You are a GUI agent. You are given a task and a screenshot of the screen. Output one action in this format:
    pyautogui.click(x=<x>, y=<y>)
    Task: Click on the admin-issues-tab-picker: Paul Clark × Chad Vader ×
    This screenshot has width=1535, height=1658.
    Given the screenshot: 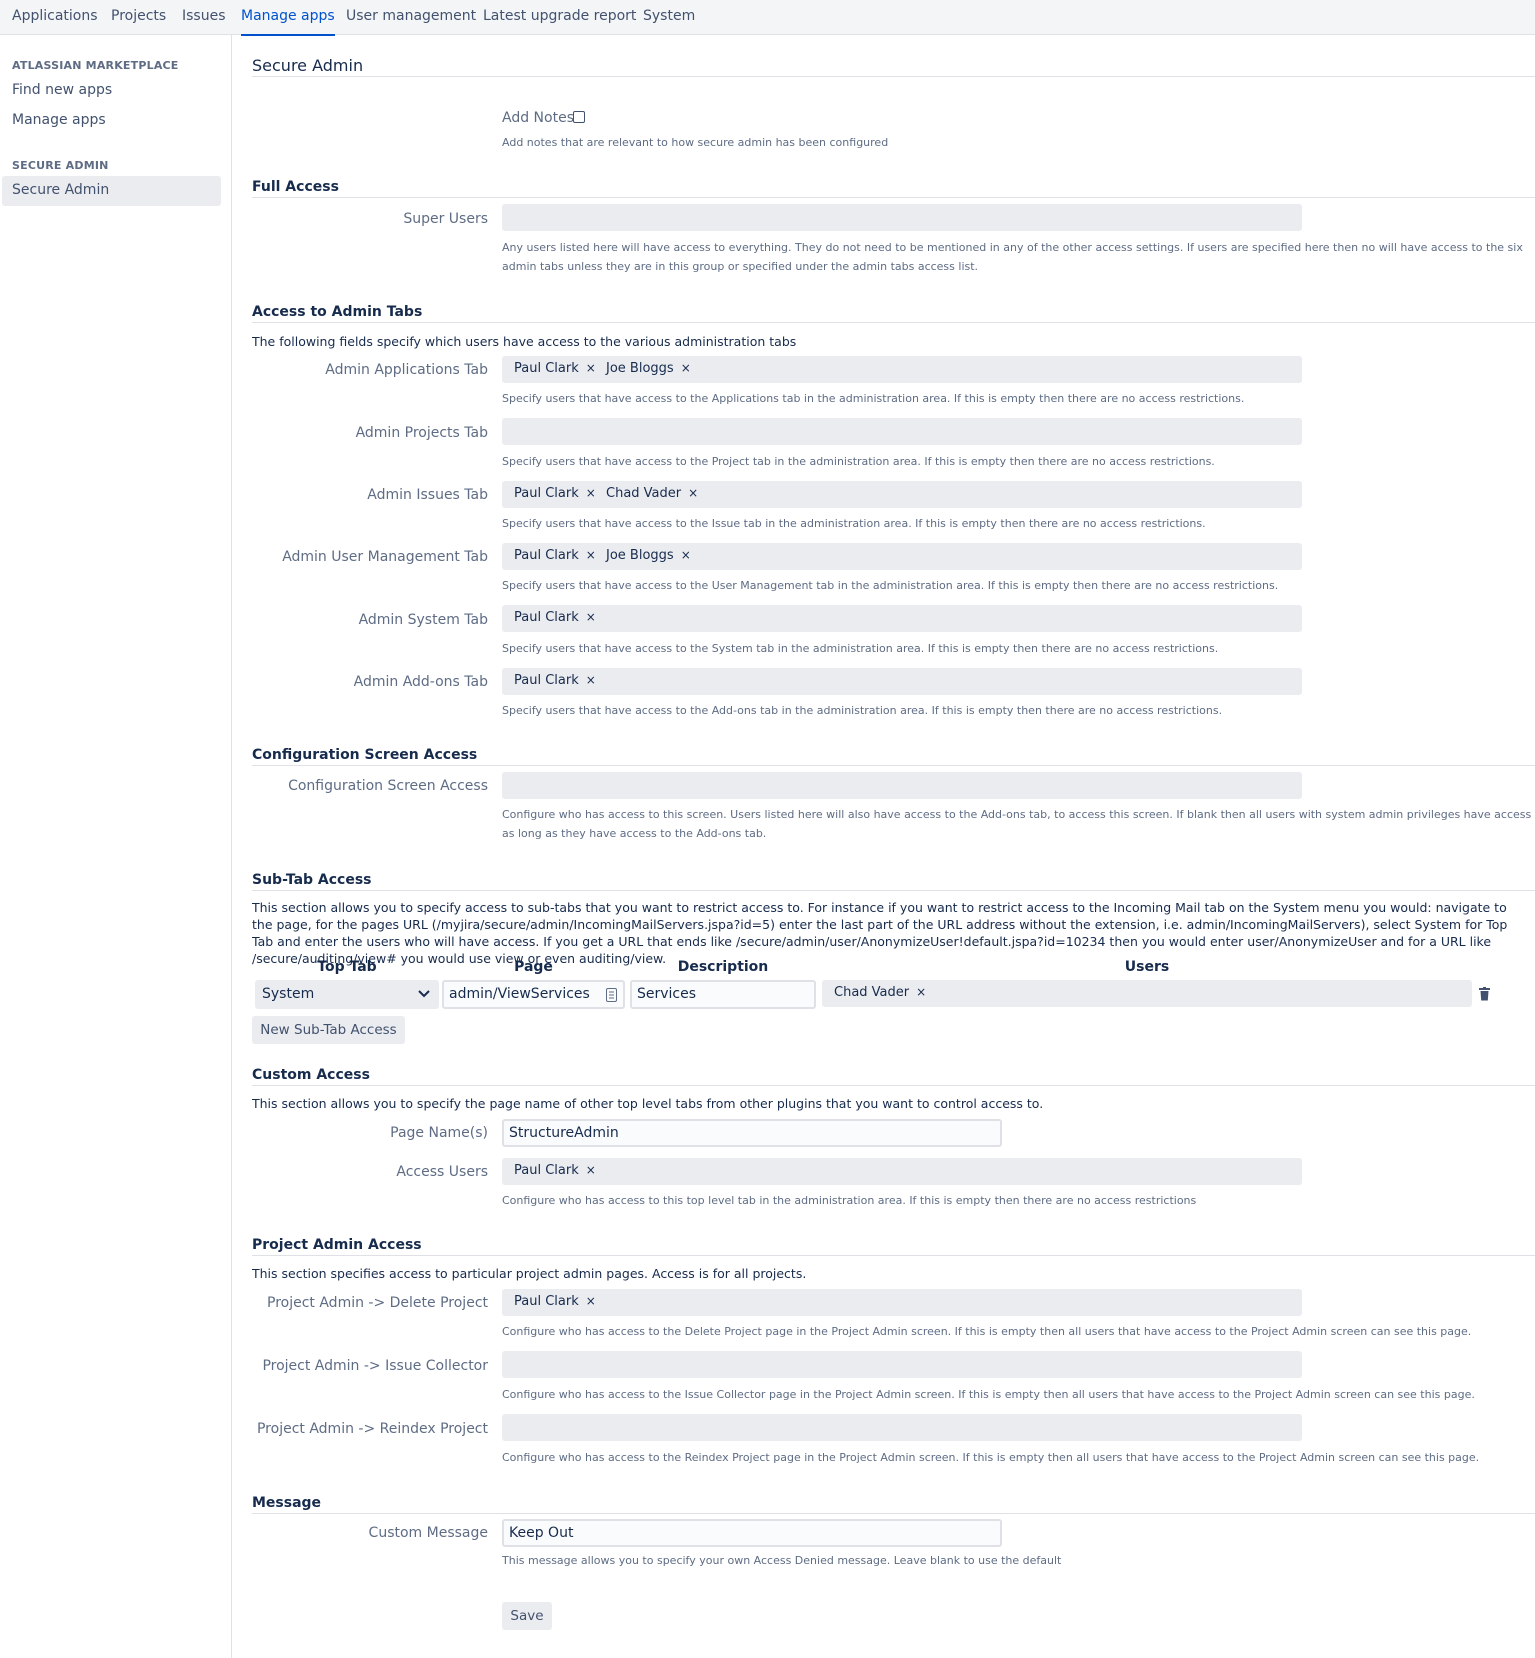 What is the action you would take?
    pyautogui.click(x=902, y=494)
    